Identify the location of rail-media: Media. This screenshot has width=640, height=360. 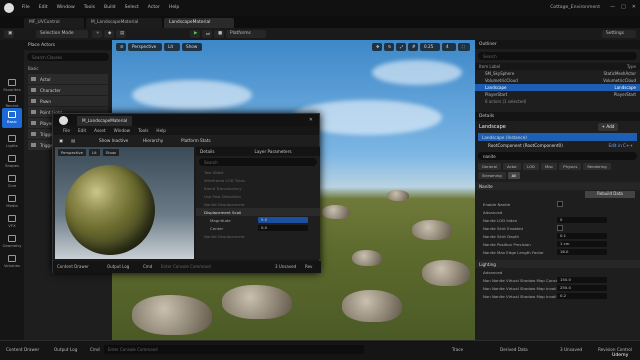
(12, 202).